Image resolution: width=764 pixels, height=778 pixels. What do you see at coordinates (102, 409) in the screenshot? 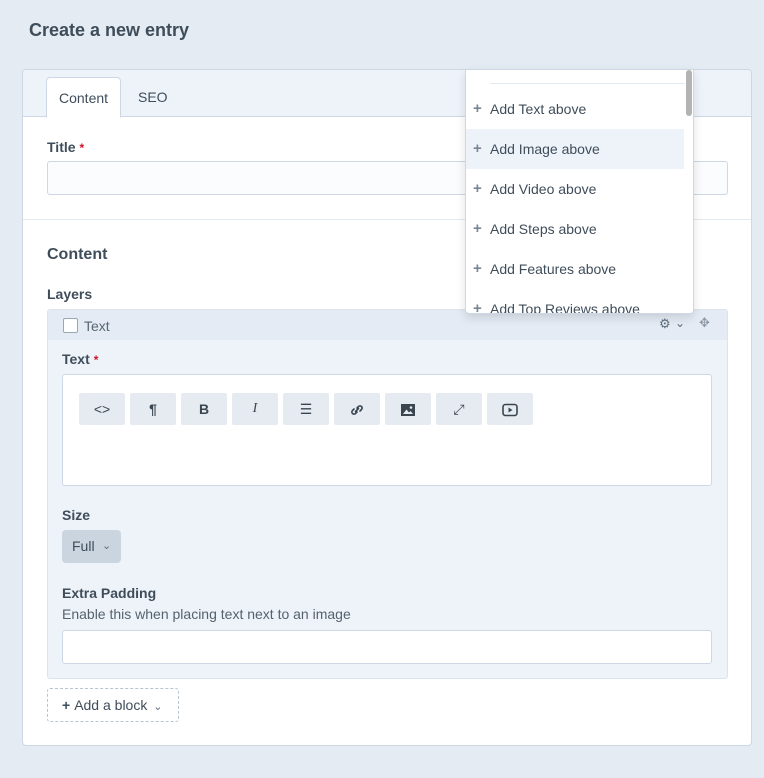
I see `code-icon: <>` at bounding box center [102, 409].